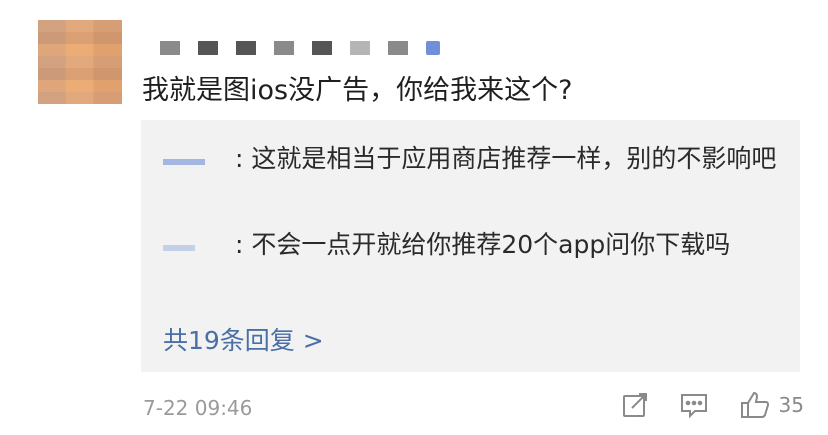 The width and height of the screenshot is (828, 435). I want to click on reply-item: : 这就是相当于应用商店推荐一样，别的不影响吧, so click(473, 158).